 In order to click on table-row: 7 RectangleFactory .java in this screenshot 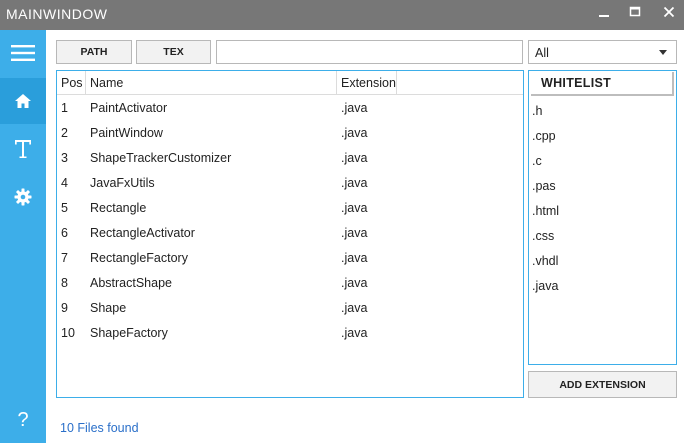, I will do `click(290, 258)`.